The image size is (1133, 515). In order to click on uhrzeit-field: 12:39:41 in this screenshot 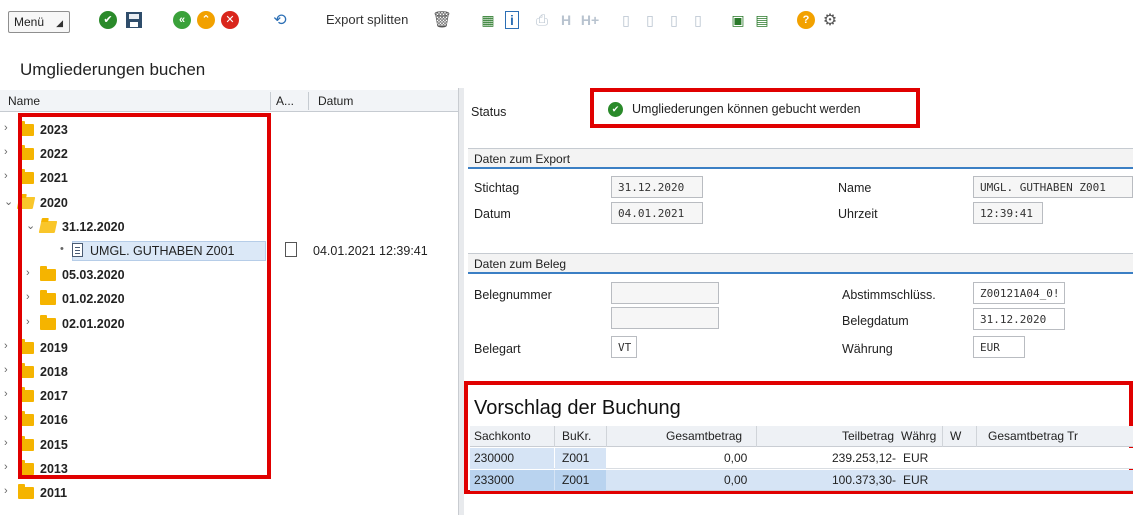, I will do `click(1008, 213)`.